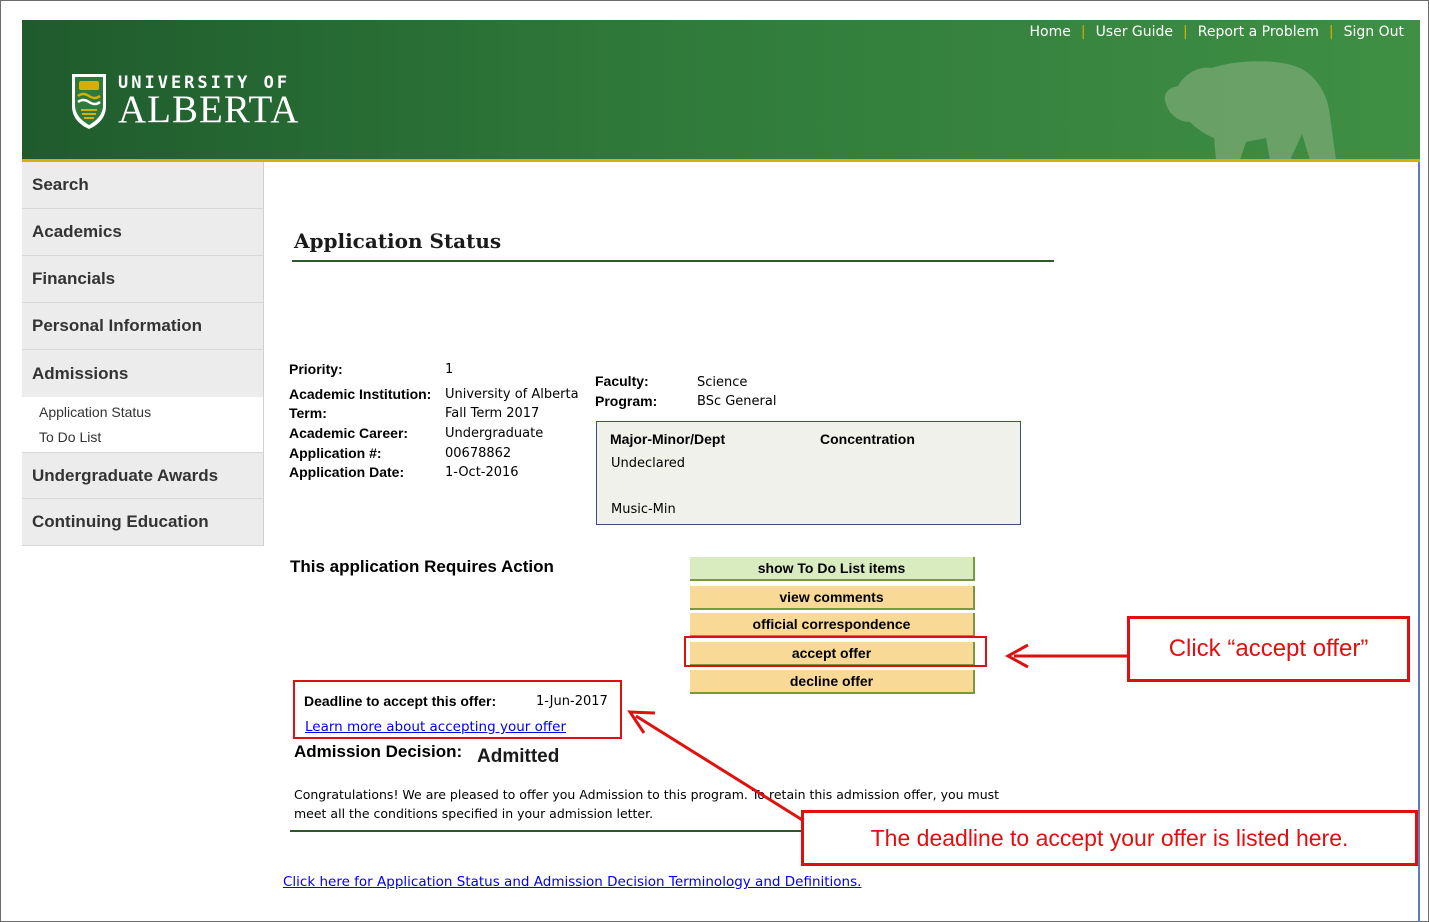 This screenshot has height=922, width=1429. Describe the element at coordinates (877, 740) in the screenshot. I see `annotation-arrows` at that location.